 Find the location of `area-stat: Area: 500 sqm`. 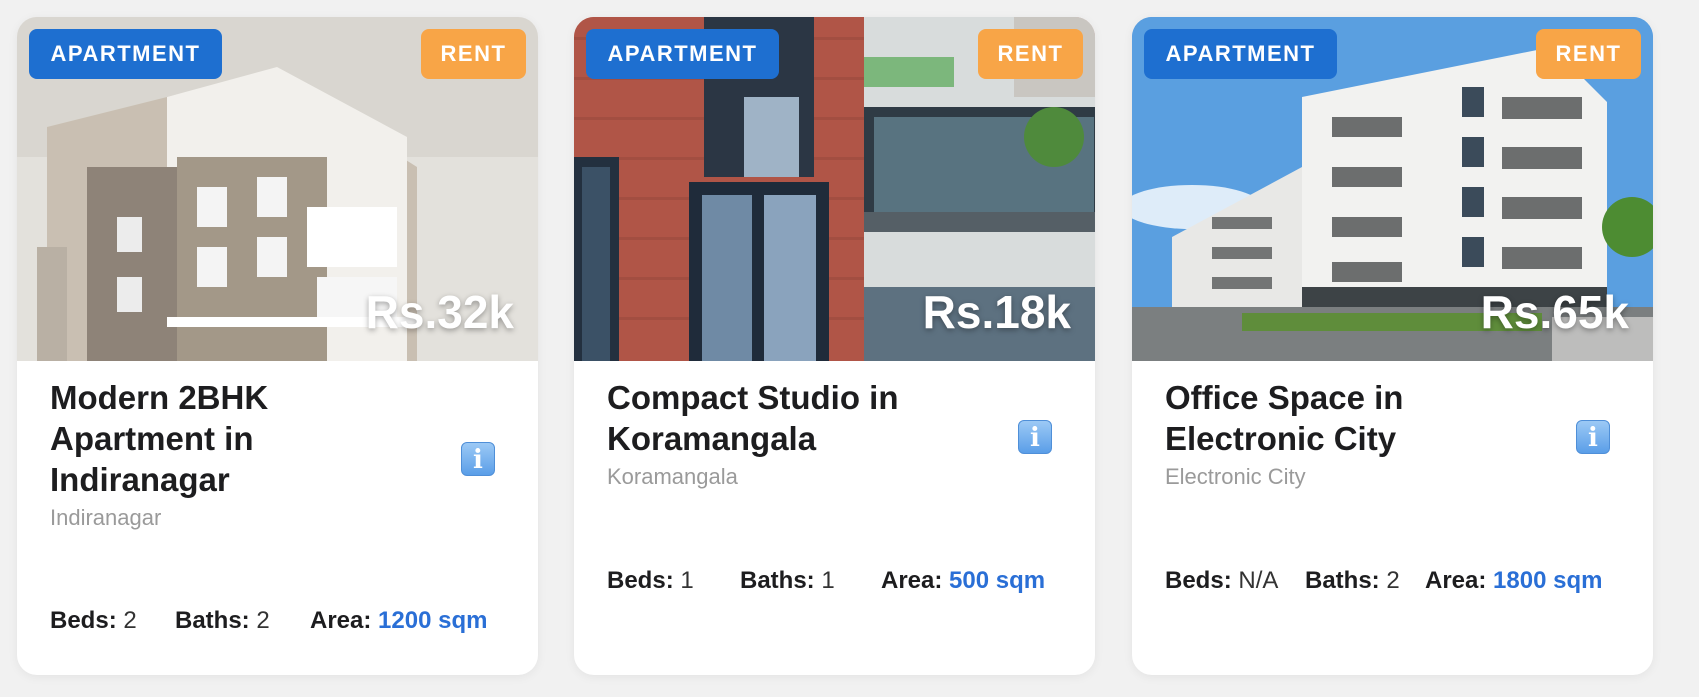

area-stat: Area: 500 sqm is located at coordinates (963, 581).